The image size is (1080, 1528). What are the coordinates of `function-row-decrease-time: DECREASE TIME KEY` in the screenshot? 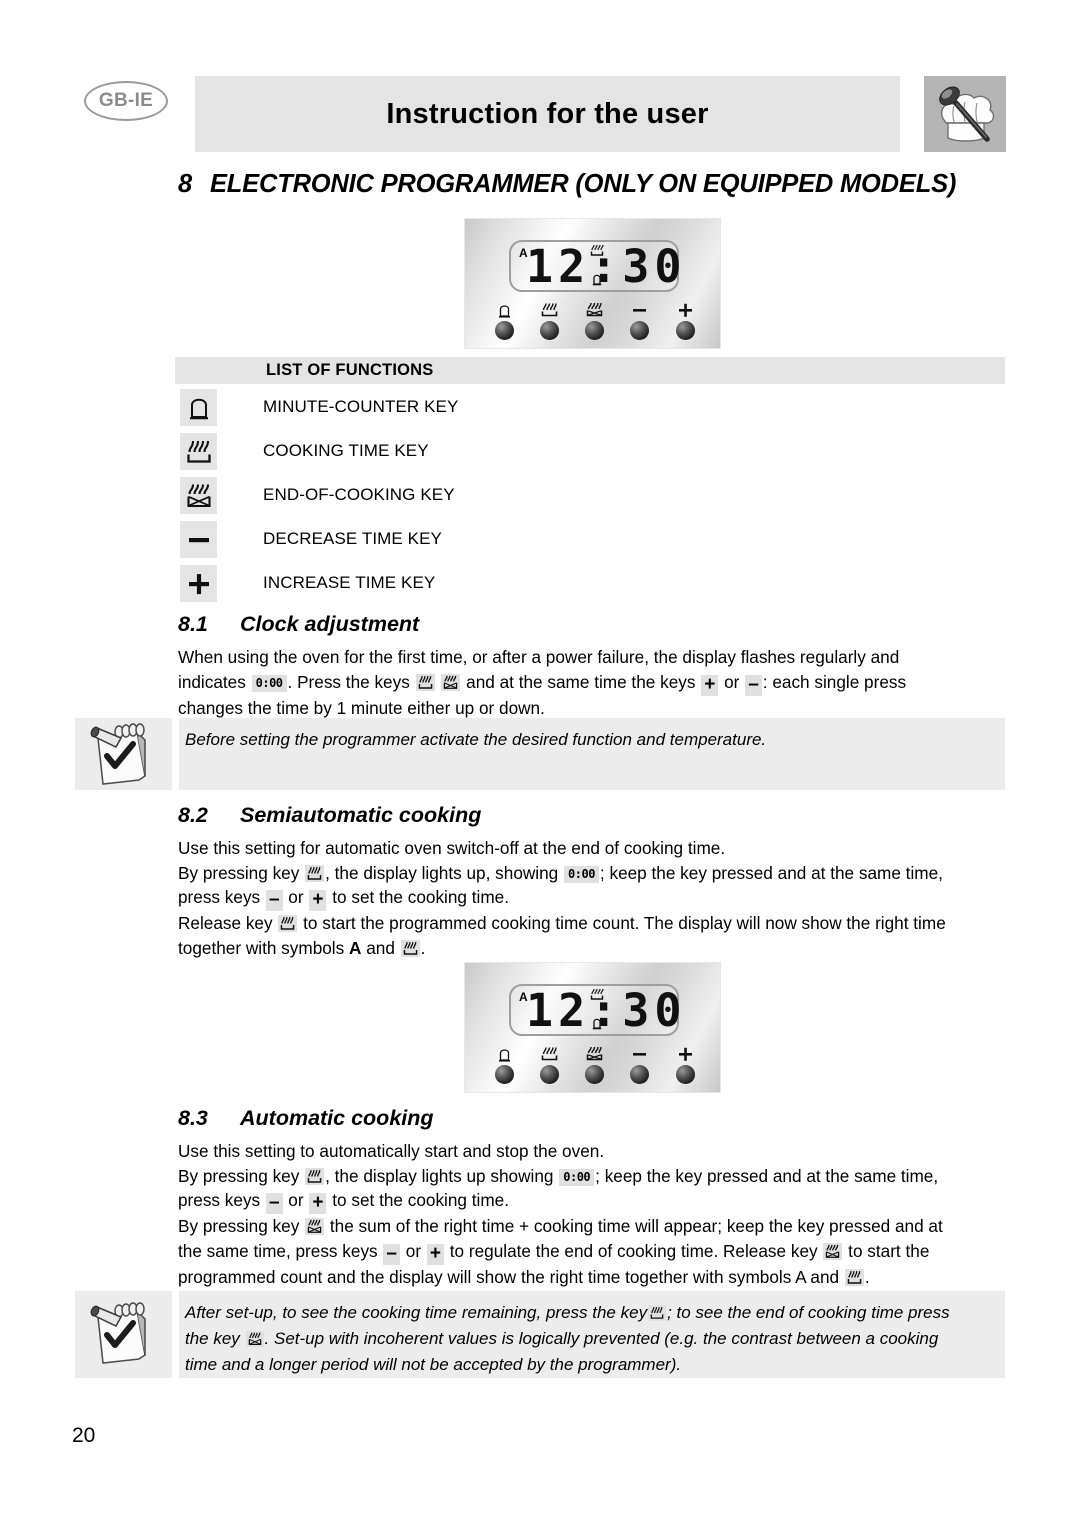 It's located at (590, 540).